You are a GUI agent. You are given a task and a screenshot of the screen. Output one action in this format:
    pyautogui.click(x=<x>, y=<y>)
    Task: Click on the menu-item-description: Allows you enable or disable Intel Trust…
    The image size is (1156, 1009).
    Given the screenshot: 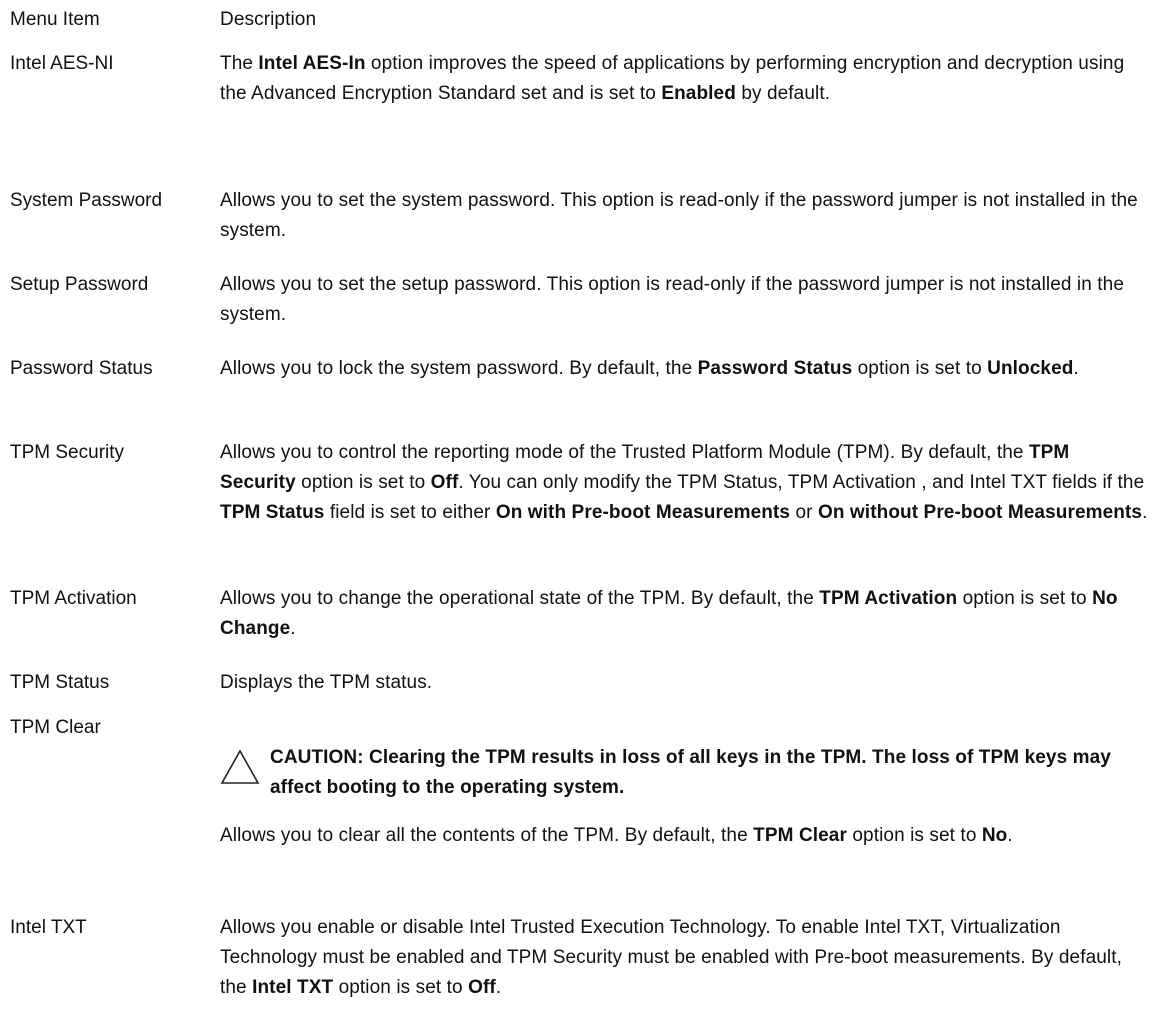 What is the action you would take?
    pyautogui.click(x=671, y=957)
    